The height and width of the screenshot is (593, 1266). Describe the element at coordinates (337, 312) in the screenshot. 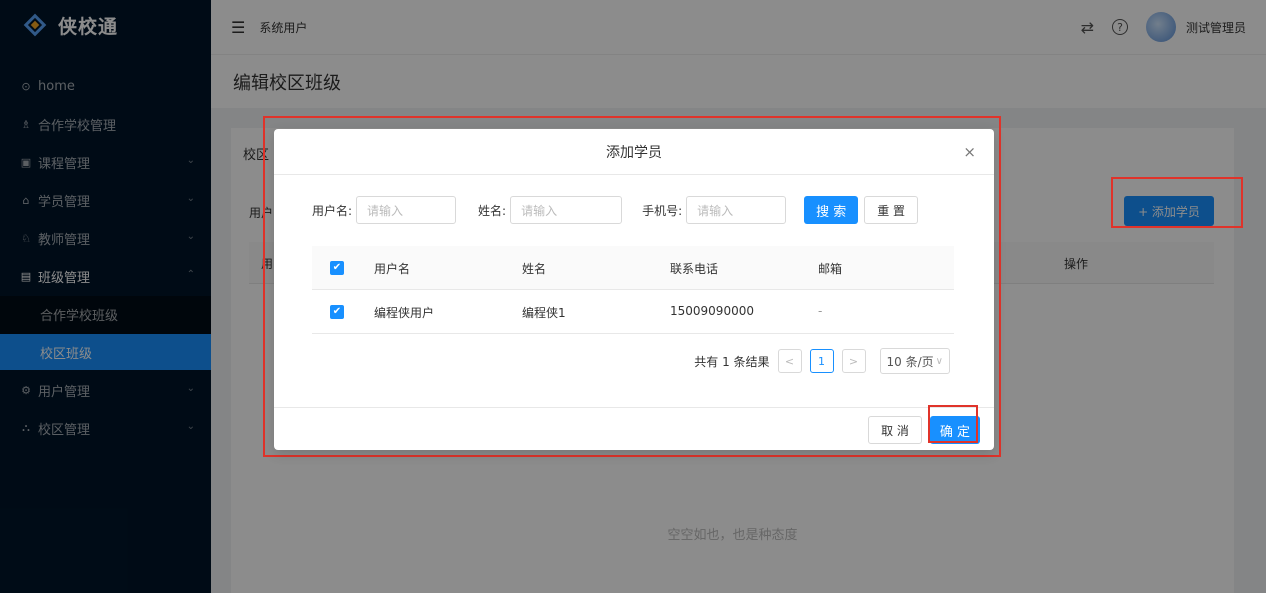

I see `row-checkbox: ✔` at that location.